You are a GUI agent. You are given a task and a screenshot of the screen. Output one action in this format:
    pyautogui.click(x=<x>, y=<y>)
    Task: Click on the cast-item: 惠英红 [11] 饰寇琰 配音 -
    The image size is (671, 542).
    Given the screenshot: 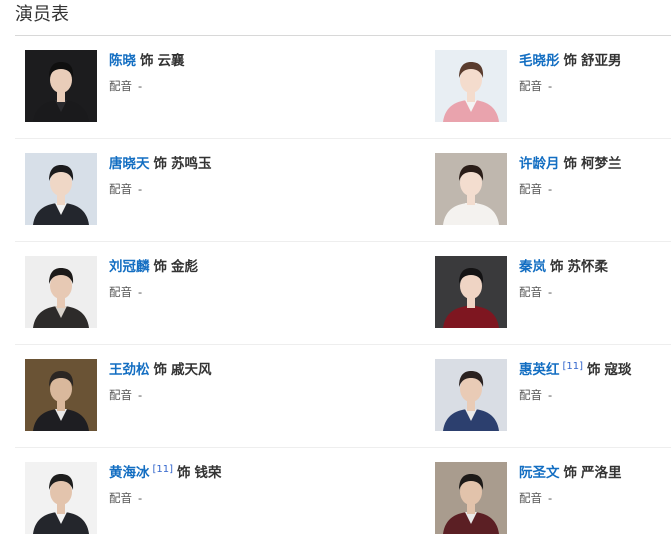 What is the action you would take?
    pyautogui.click(x=553, y=396)
    